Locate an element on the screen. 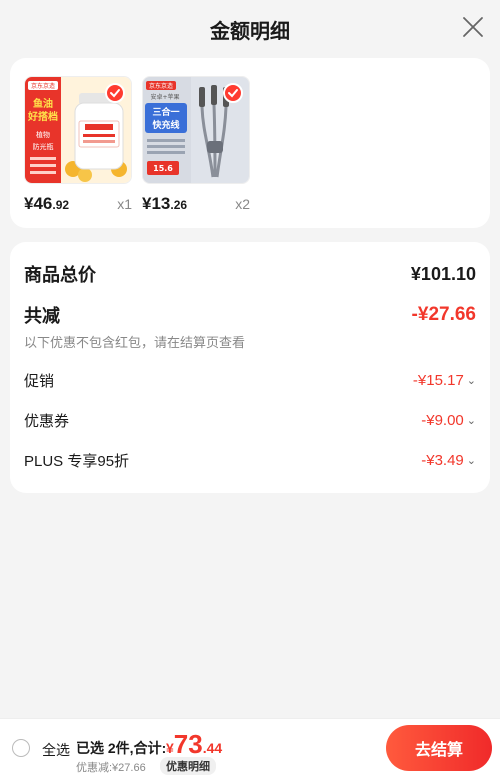 This screenshot has height=776, width=500. discount-row-plus: PLUS 专享95折 -¥3.49 ⌄ is located at coordinates (250, 460).